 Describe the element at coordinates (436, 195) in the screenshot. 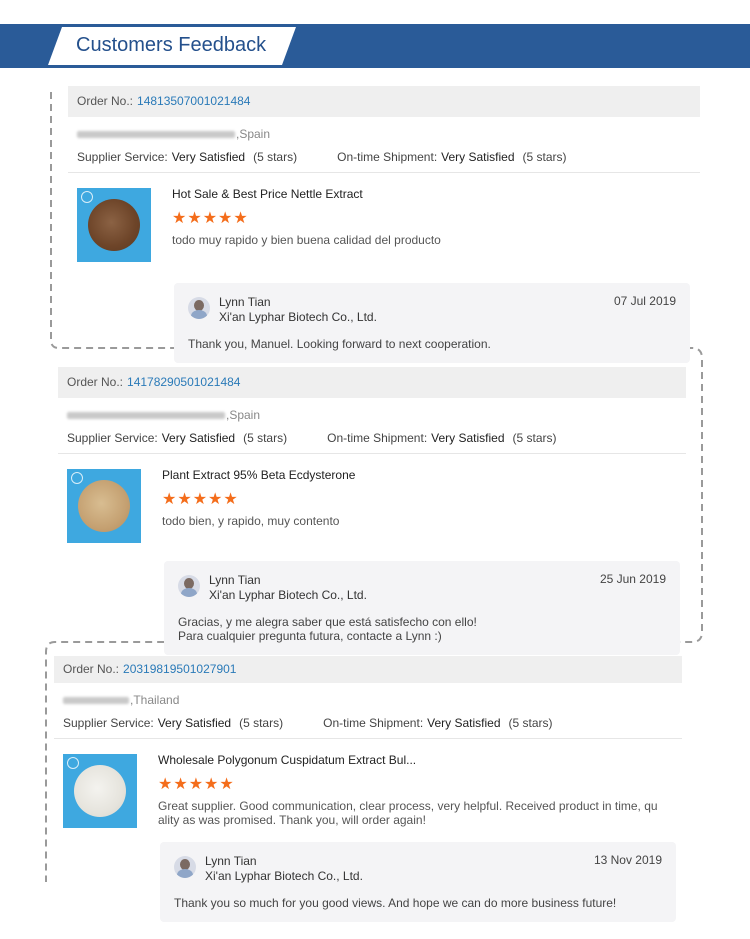

I see `product-title-link: Hot Sale & Best Price Nettle Extract` at that location.